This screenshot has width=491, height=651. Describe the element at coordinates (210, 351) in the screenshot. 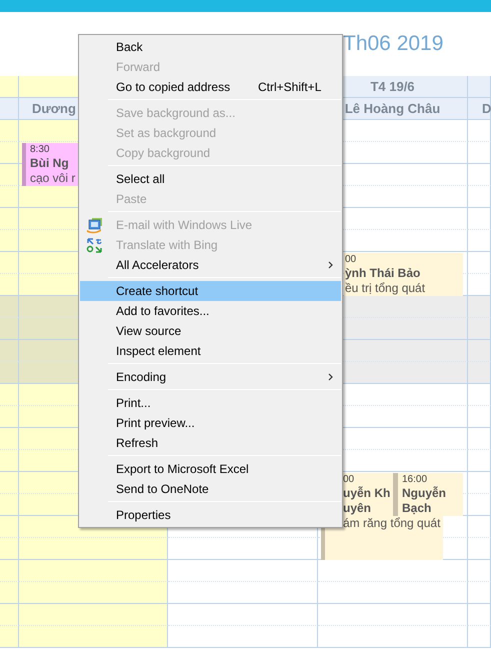

I see `menu-item: Inspect element` at that location.